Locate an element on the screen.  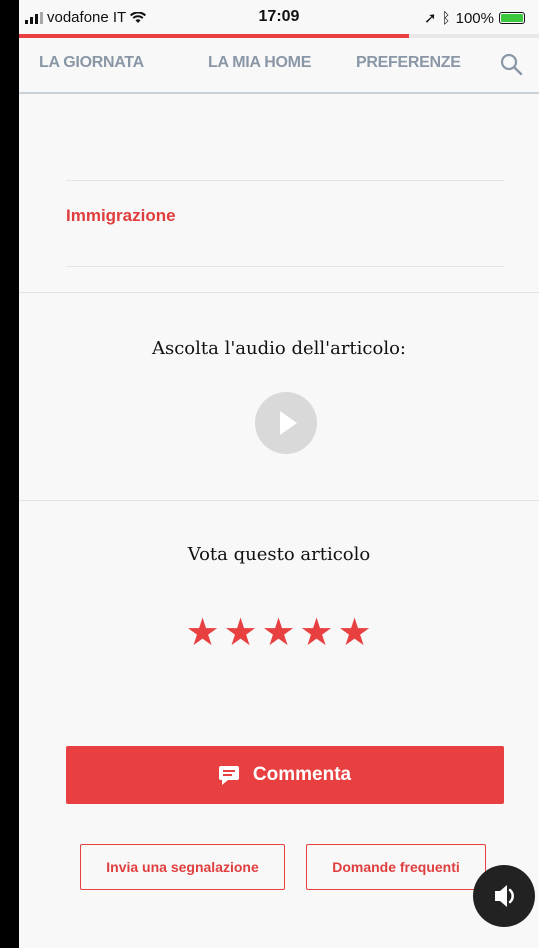
tab-la-mia-home: LA MIA HOME is located at coordinates (259, 63).